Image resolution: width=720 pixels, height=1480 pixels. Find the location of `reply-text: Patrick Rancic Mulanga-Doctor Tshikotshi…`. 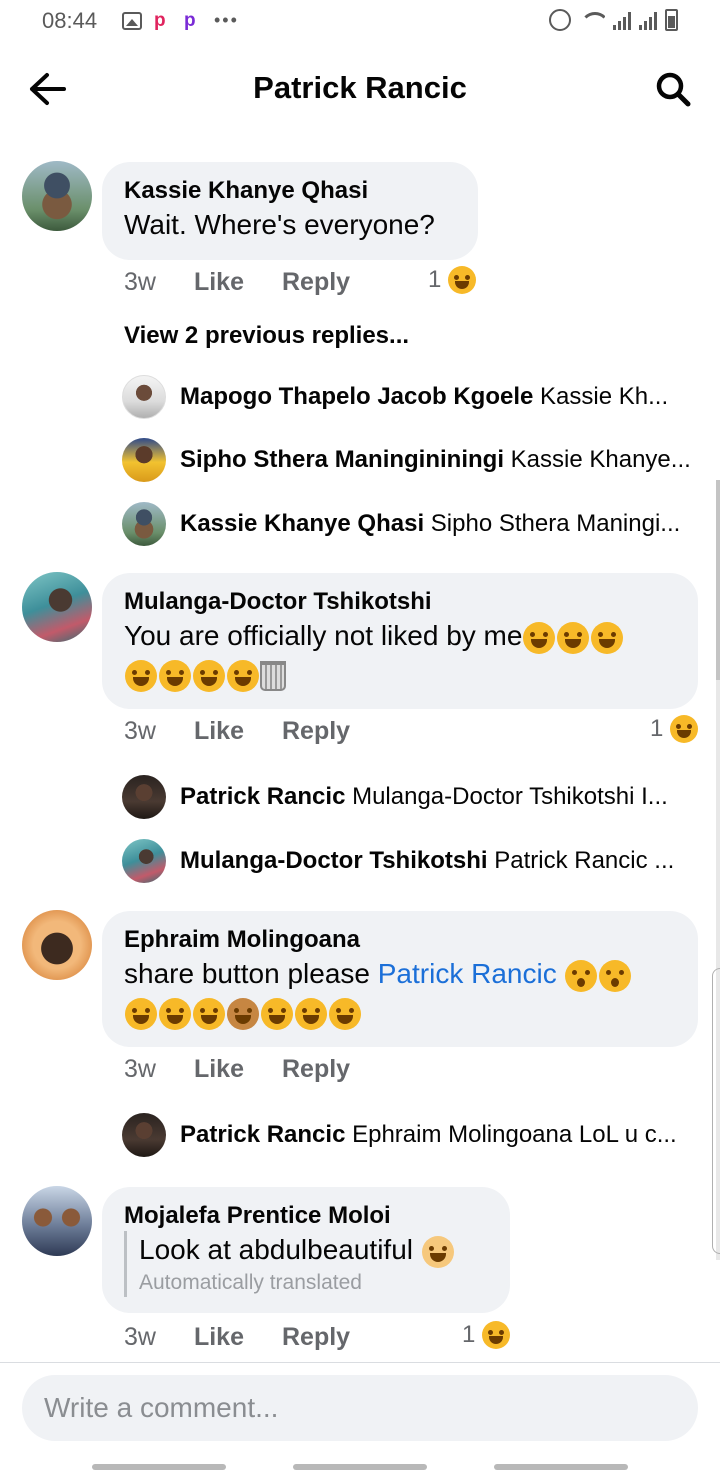

reply-text: Patrick Rancic Mulanga-Doctor Tshikotshi… is located at coordinates (424, 797).